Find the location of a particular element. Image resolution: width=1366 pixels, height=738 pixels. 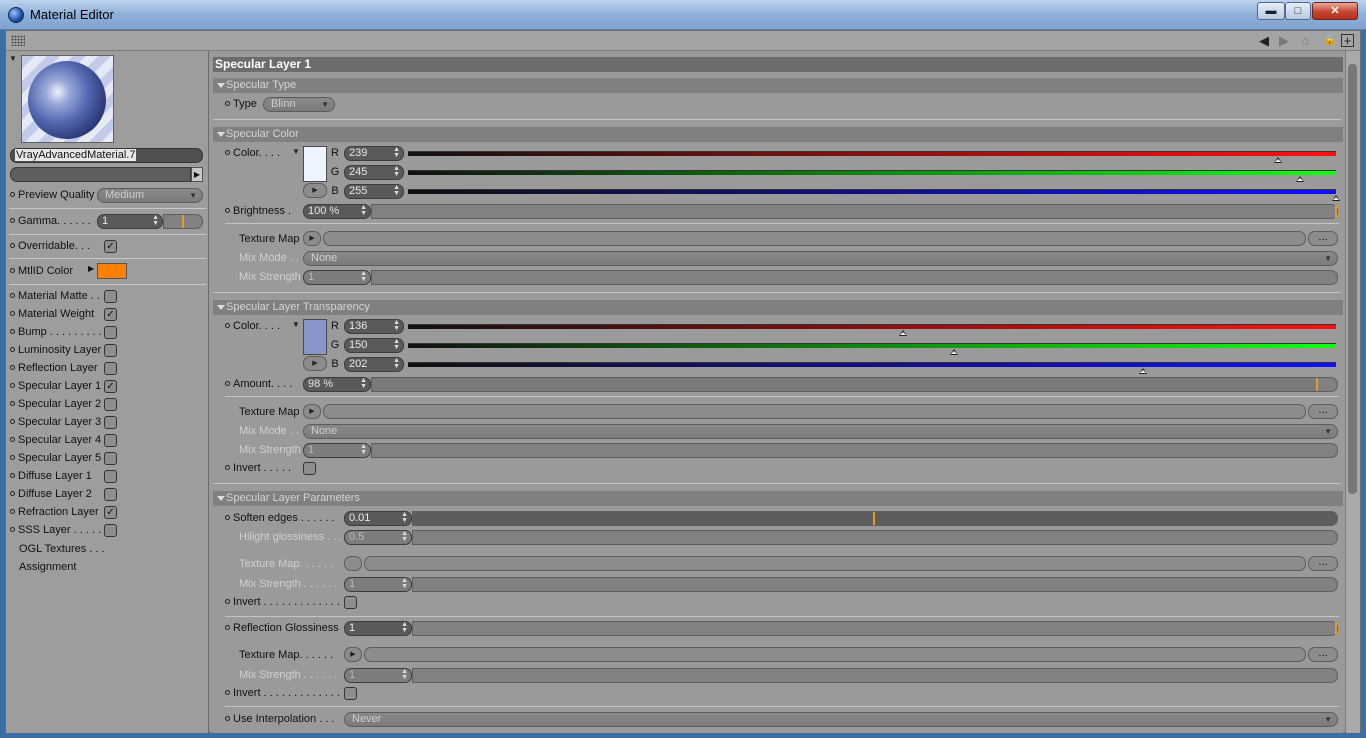

section-specular-color: Specular Color is located at coordinates (778, 134).